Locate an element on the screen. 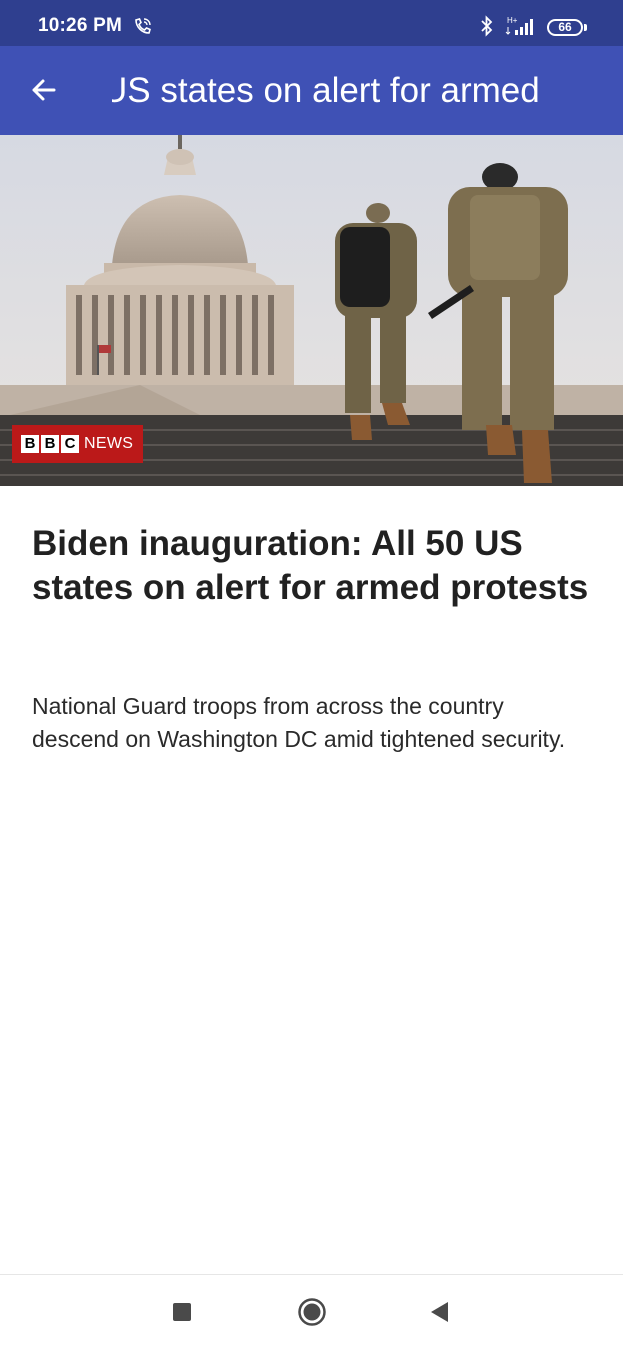 This screenshot has width=623, height=1350. app-bar-title: US states on alert for armed is located at coordinates (345, 92).